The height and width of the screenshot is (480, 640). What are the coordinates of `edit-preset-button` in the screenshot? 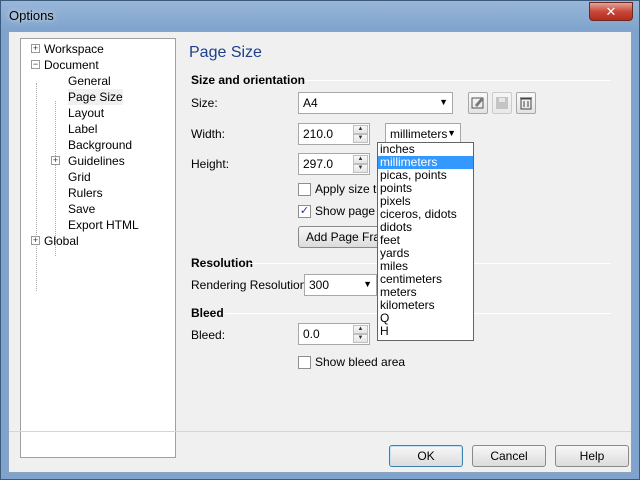 It's located at (478, 103).